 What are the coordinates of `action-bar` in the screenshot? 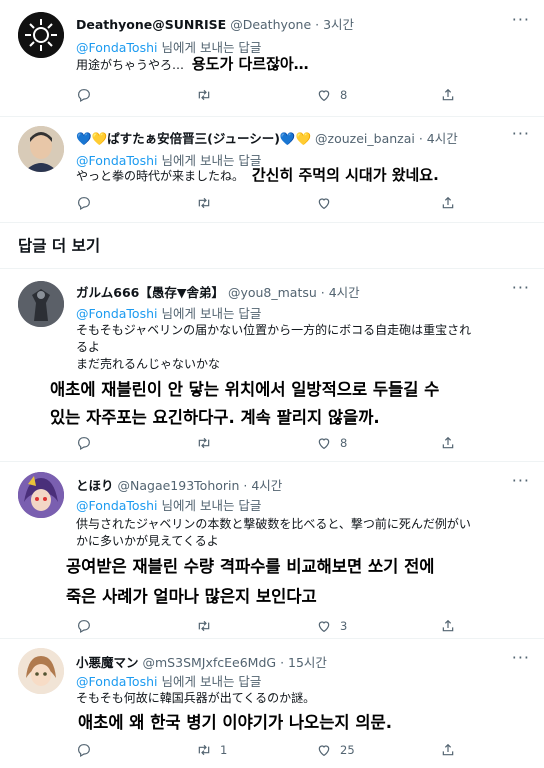 It's located at (276, 205).